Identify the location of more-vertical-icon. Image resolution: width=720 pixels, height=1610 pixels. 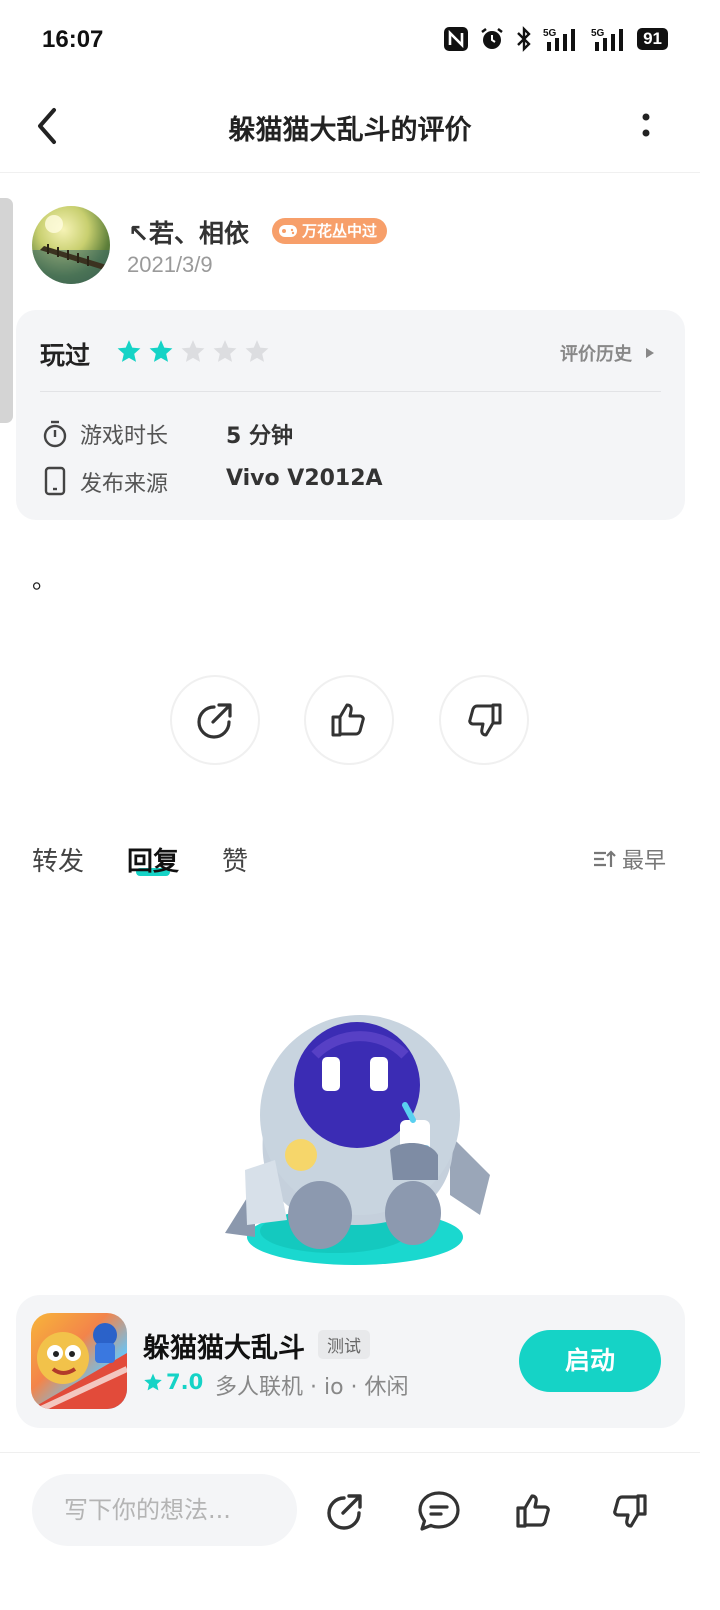
(646, 125).